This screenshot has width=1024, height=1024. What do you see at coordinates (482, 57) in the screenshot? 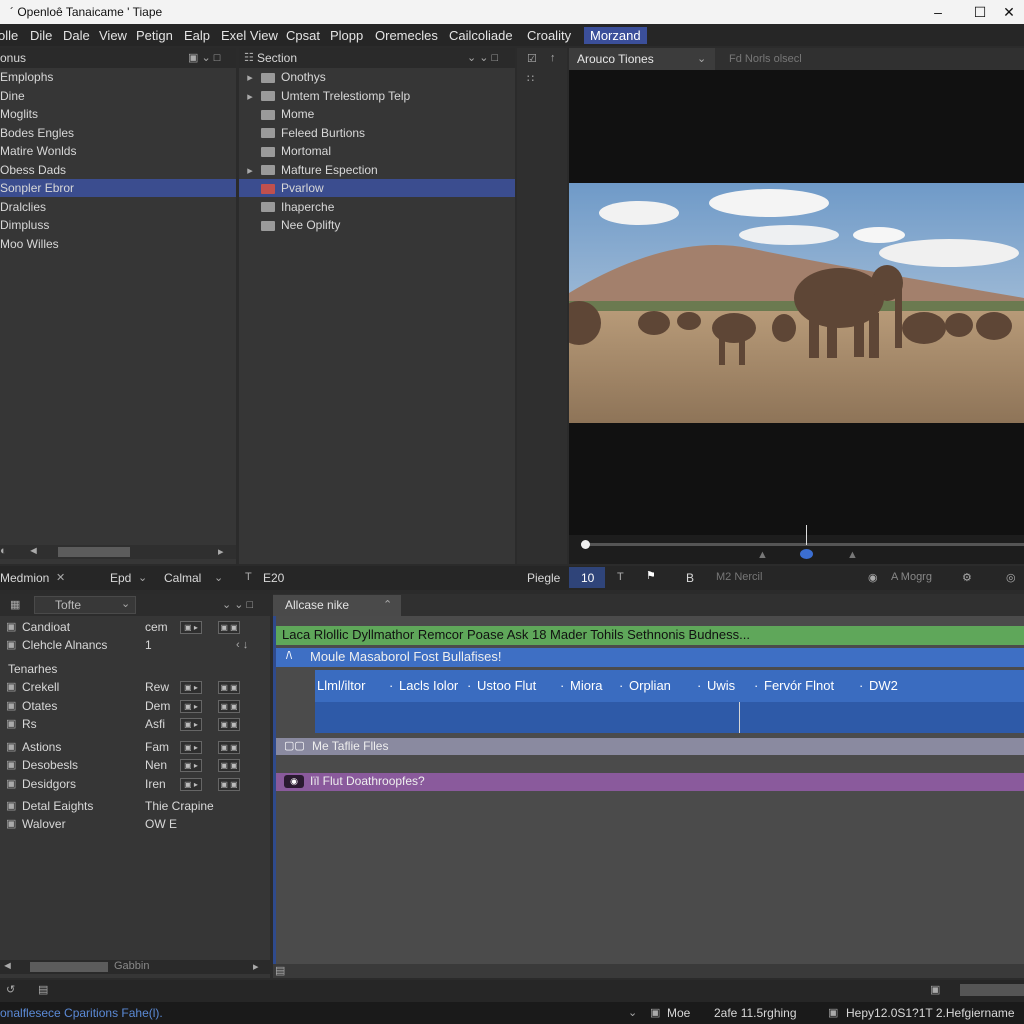
I see `section-panel-menu-icon: ⌄ ⌄ □` at bounding box center [482, 57].